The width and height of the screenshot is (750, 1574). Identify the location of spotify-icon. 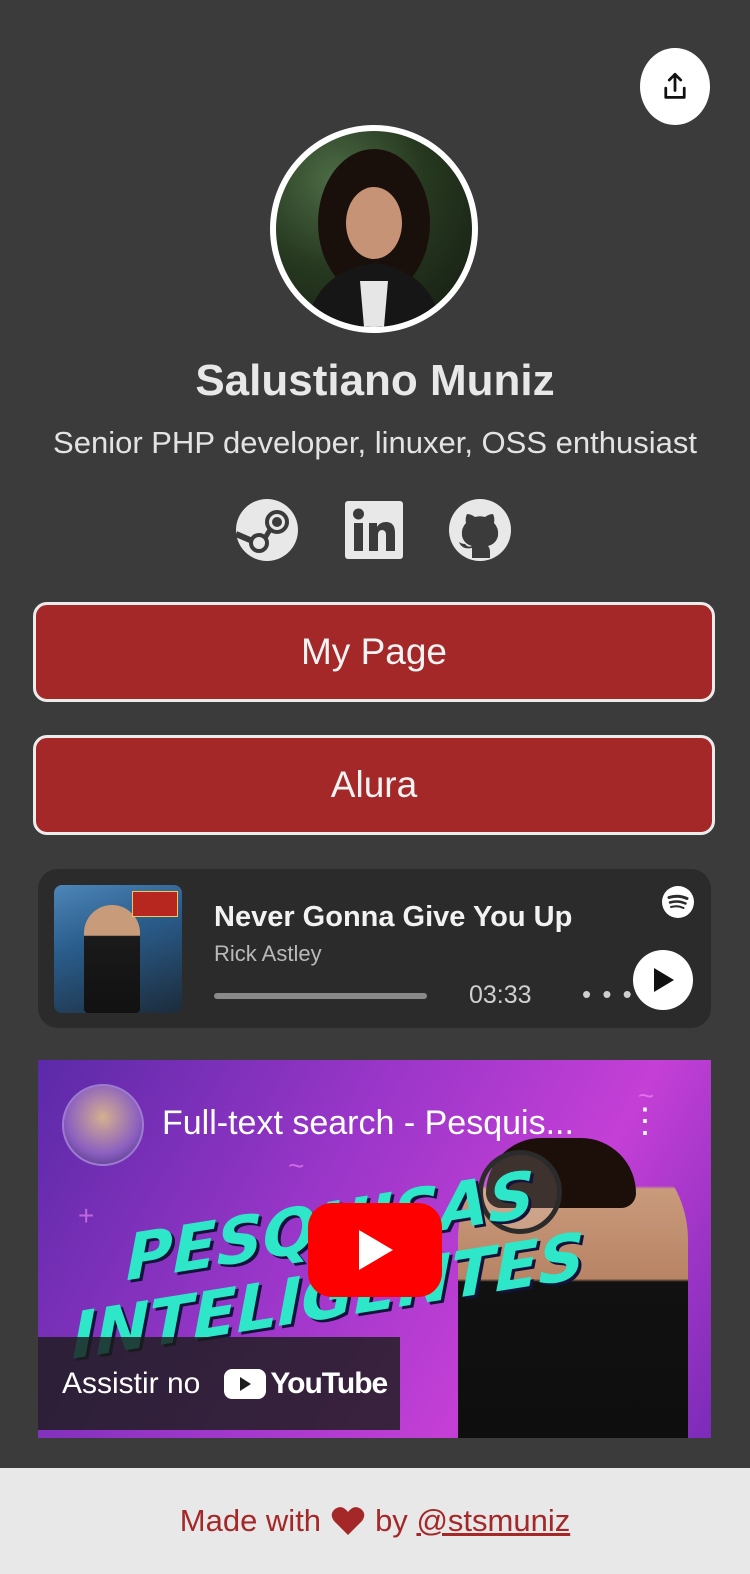
(678, 902).